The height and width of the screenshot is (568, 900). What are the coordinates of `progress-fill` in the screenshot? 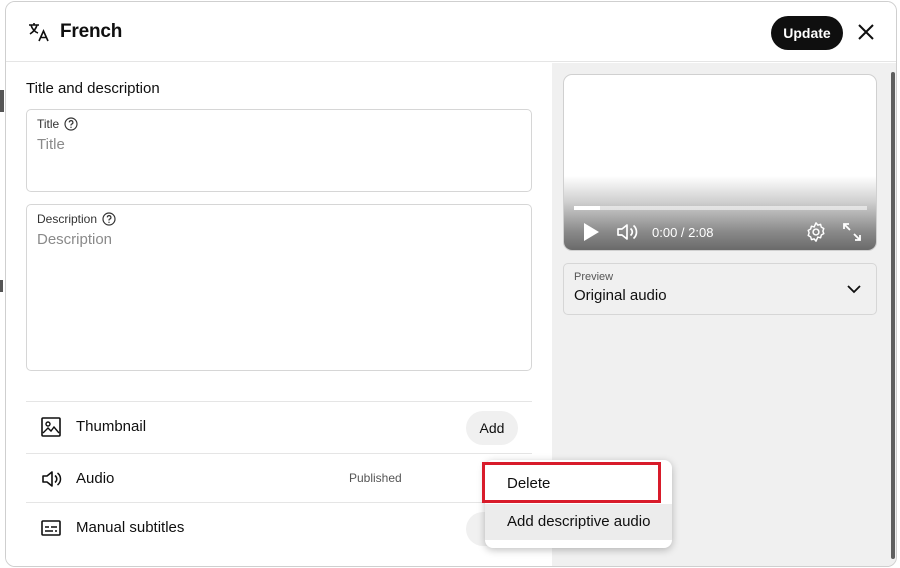 It's located at (587, 208).